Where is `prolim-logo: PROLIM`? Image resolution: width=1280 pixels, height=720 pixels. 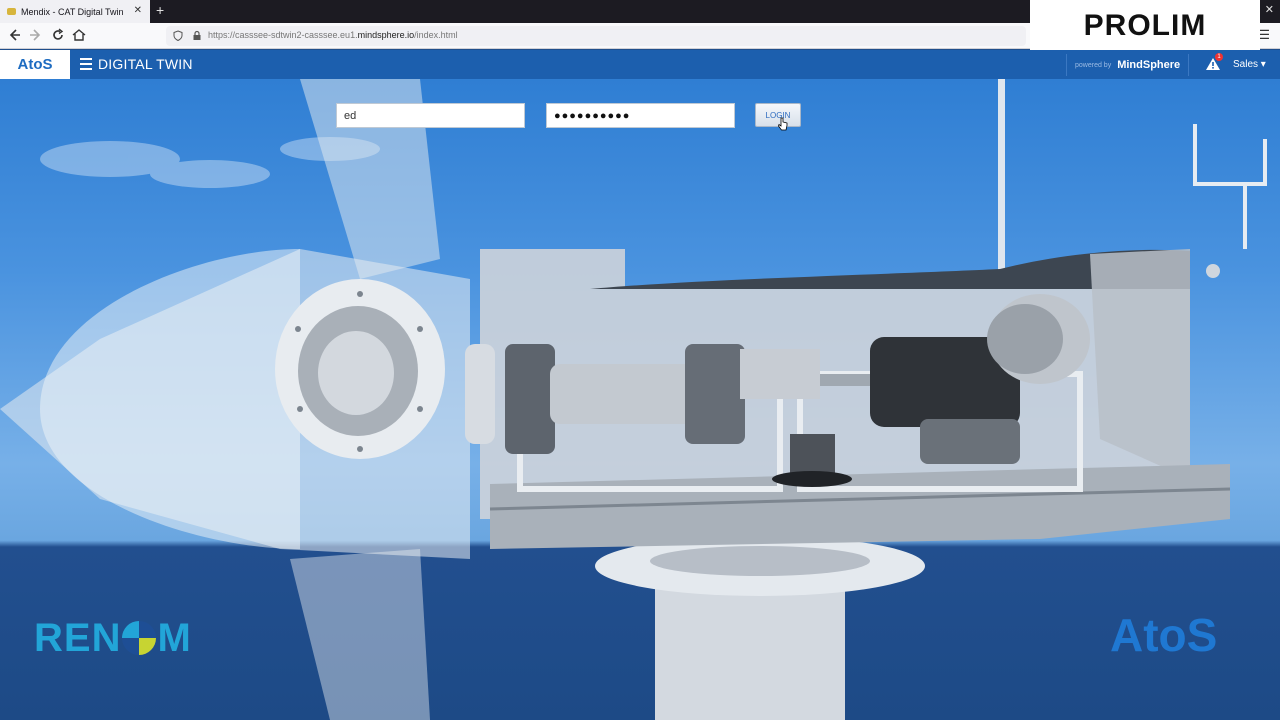
prolim-logo: PROLIM is located at coordinates (1145, 25).